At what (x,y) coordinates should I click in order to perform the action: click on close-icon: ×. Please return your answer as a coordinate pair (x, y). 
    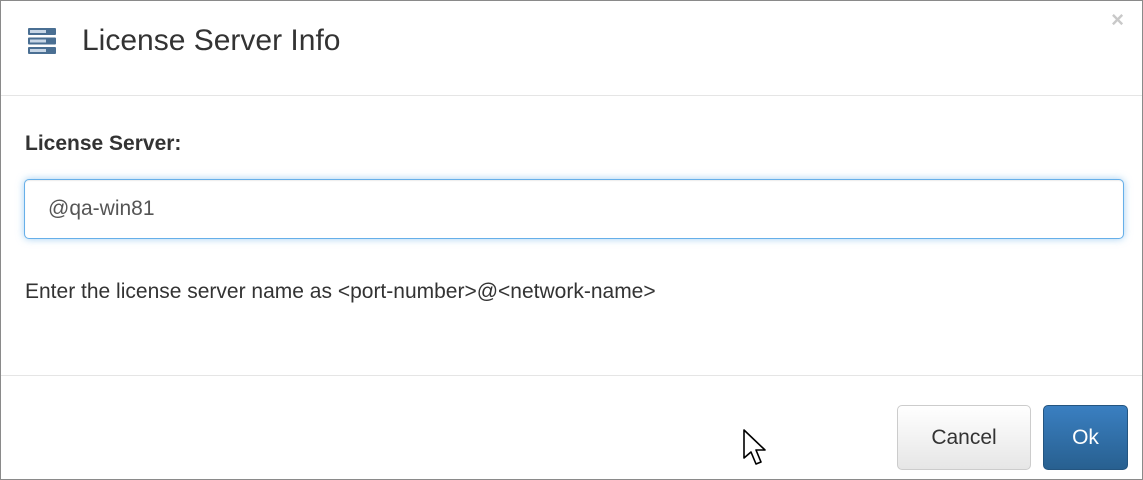
    Looking at the image, I should click on (1117, 20).